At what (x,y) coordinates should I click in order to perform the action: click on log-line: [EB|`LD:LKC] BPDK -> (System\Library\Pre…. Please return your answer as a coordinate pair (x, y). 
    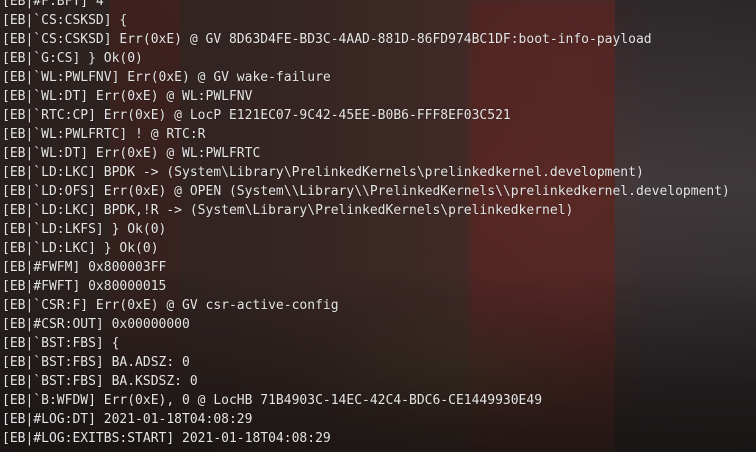
    Looking at the image, I should click on (323, 172).